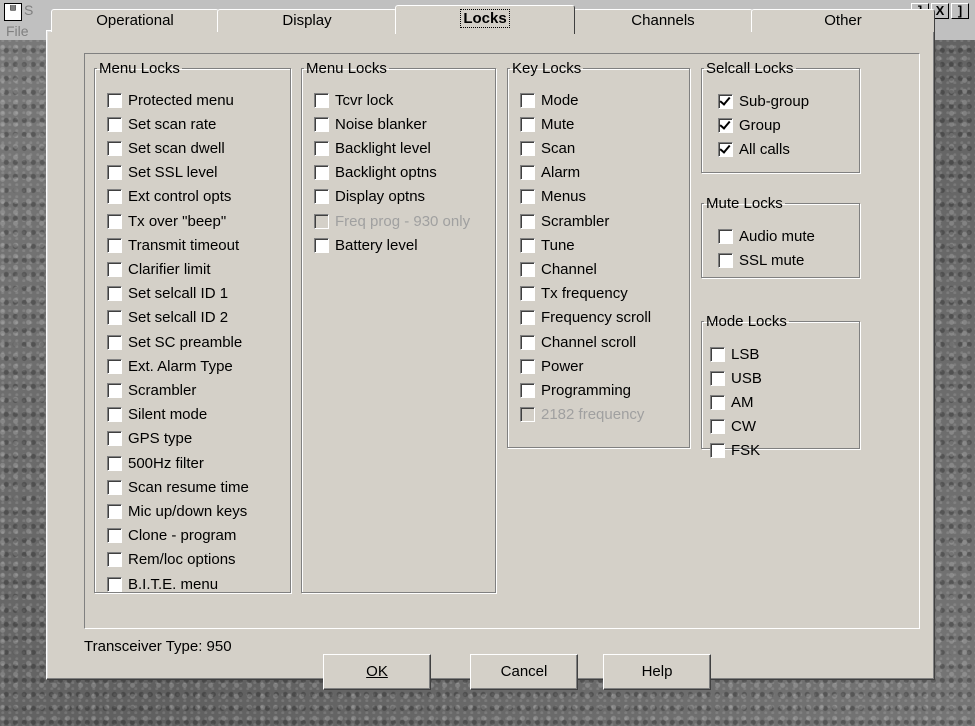 This screenshot has height=726, width=975. I want to click on window-control-3: ], so click(960, 11).